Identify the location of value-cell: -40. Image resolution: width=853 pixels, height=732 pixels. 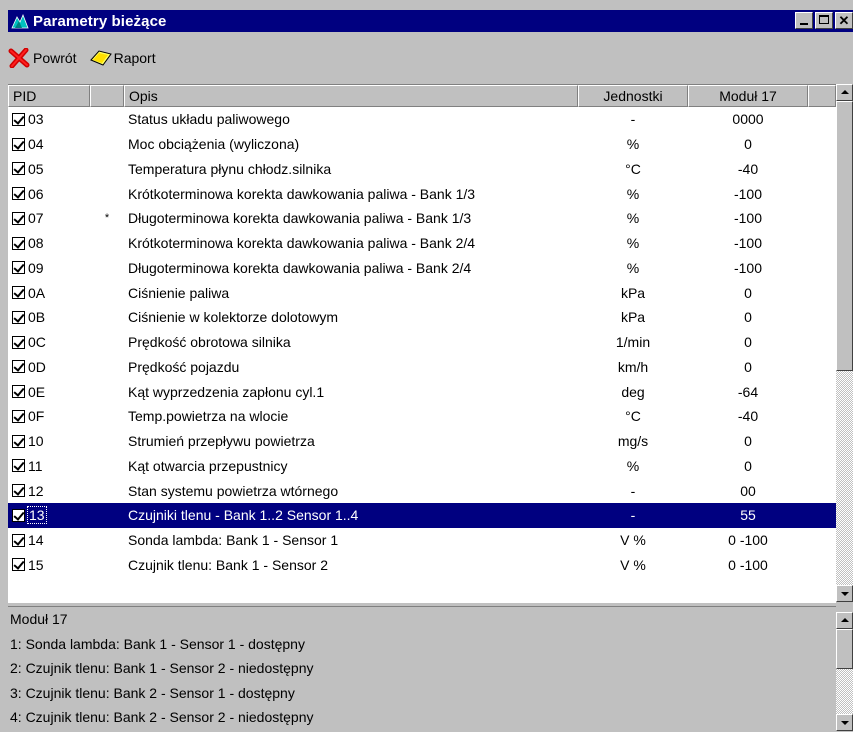
(748, 416).